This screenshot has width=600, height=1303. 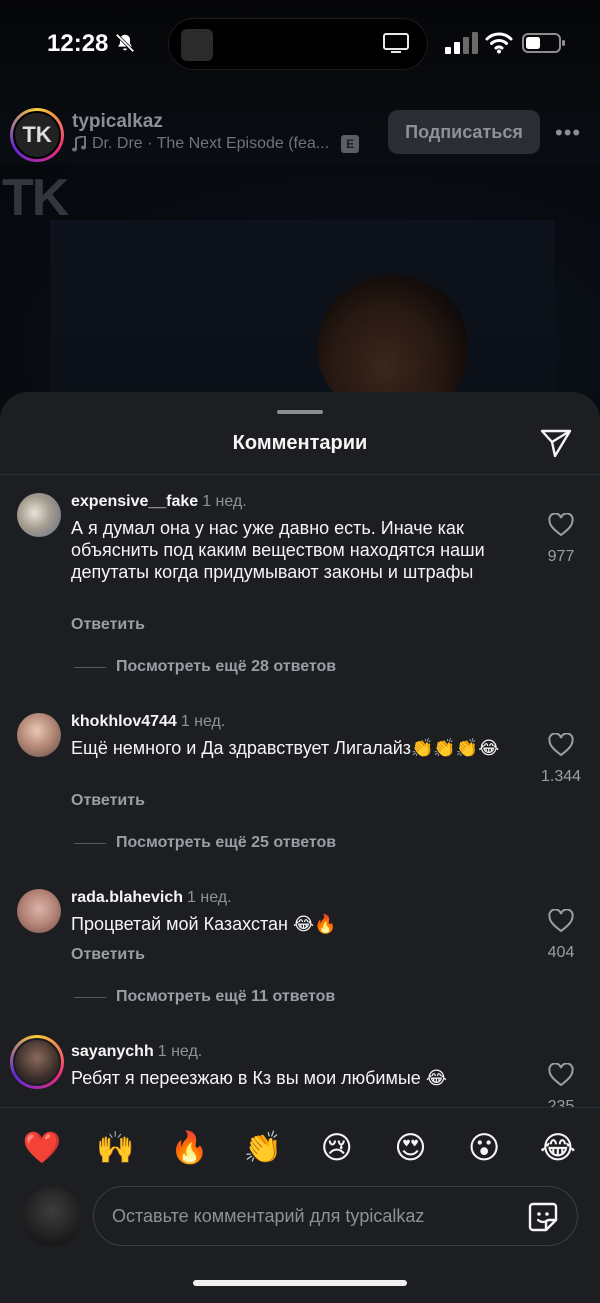 What do you see at coordinates (204, 924) in the screenshot?
I see `comment-text: Процветай мой Казахстан 😂🔥` at bounding box center [204, 924].